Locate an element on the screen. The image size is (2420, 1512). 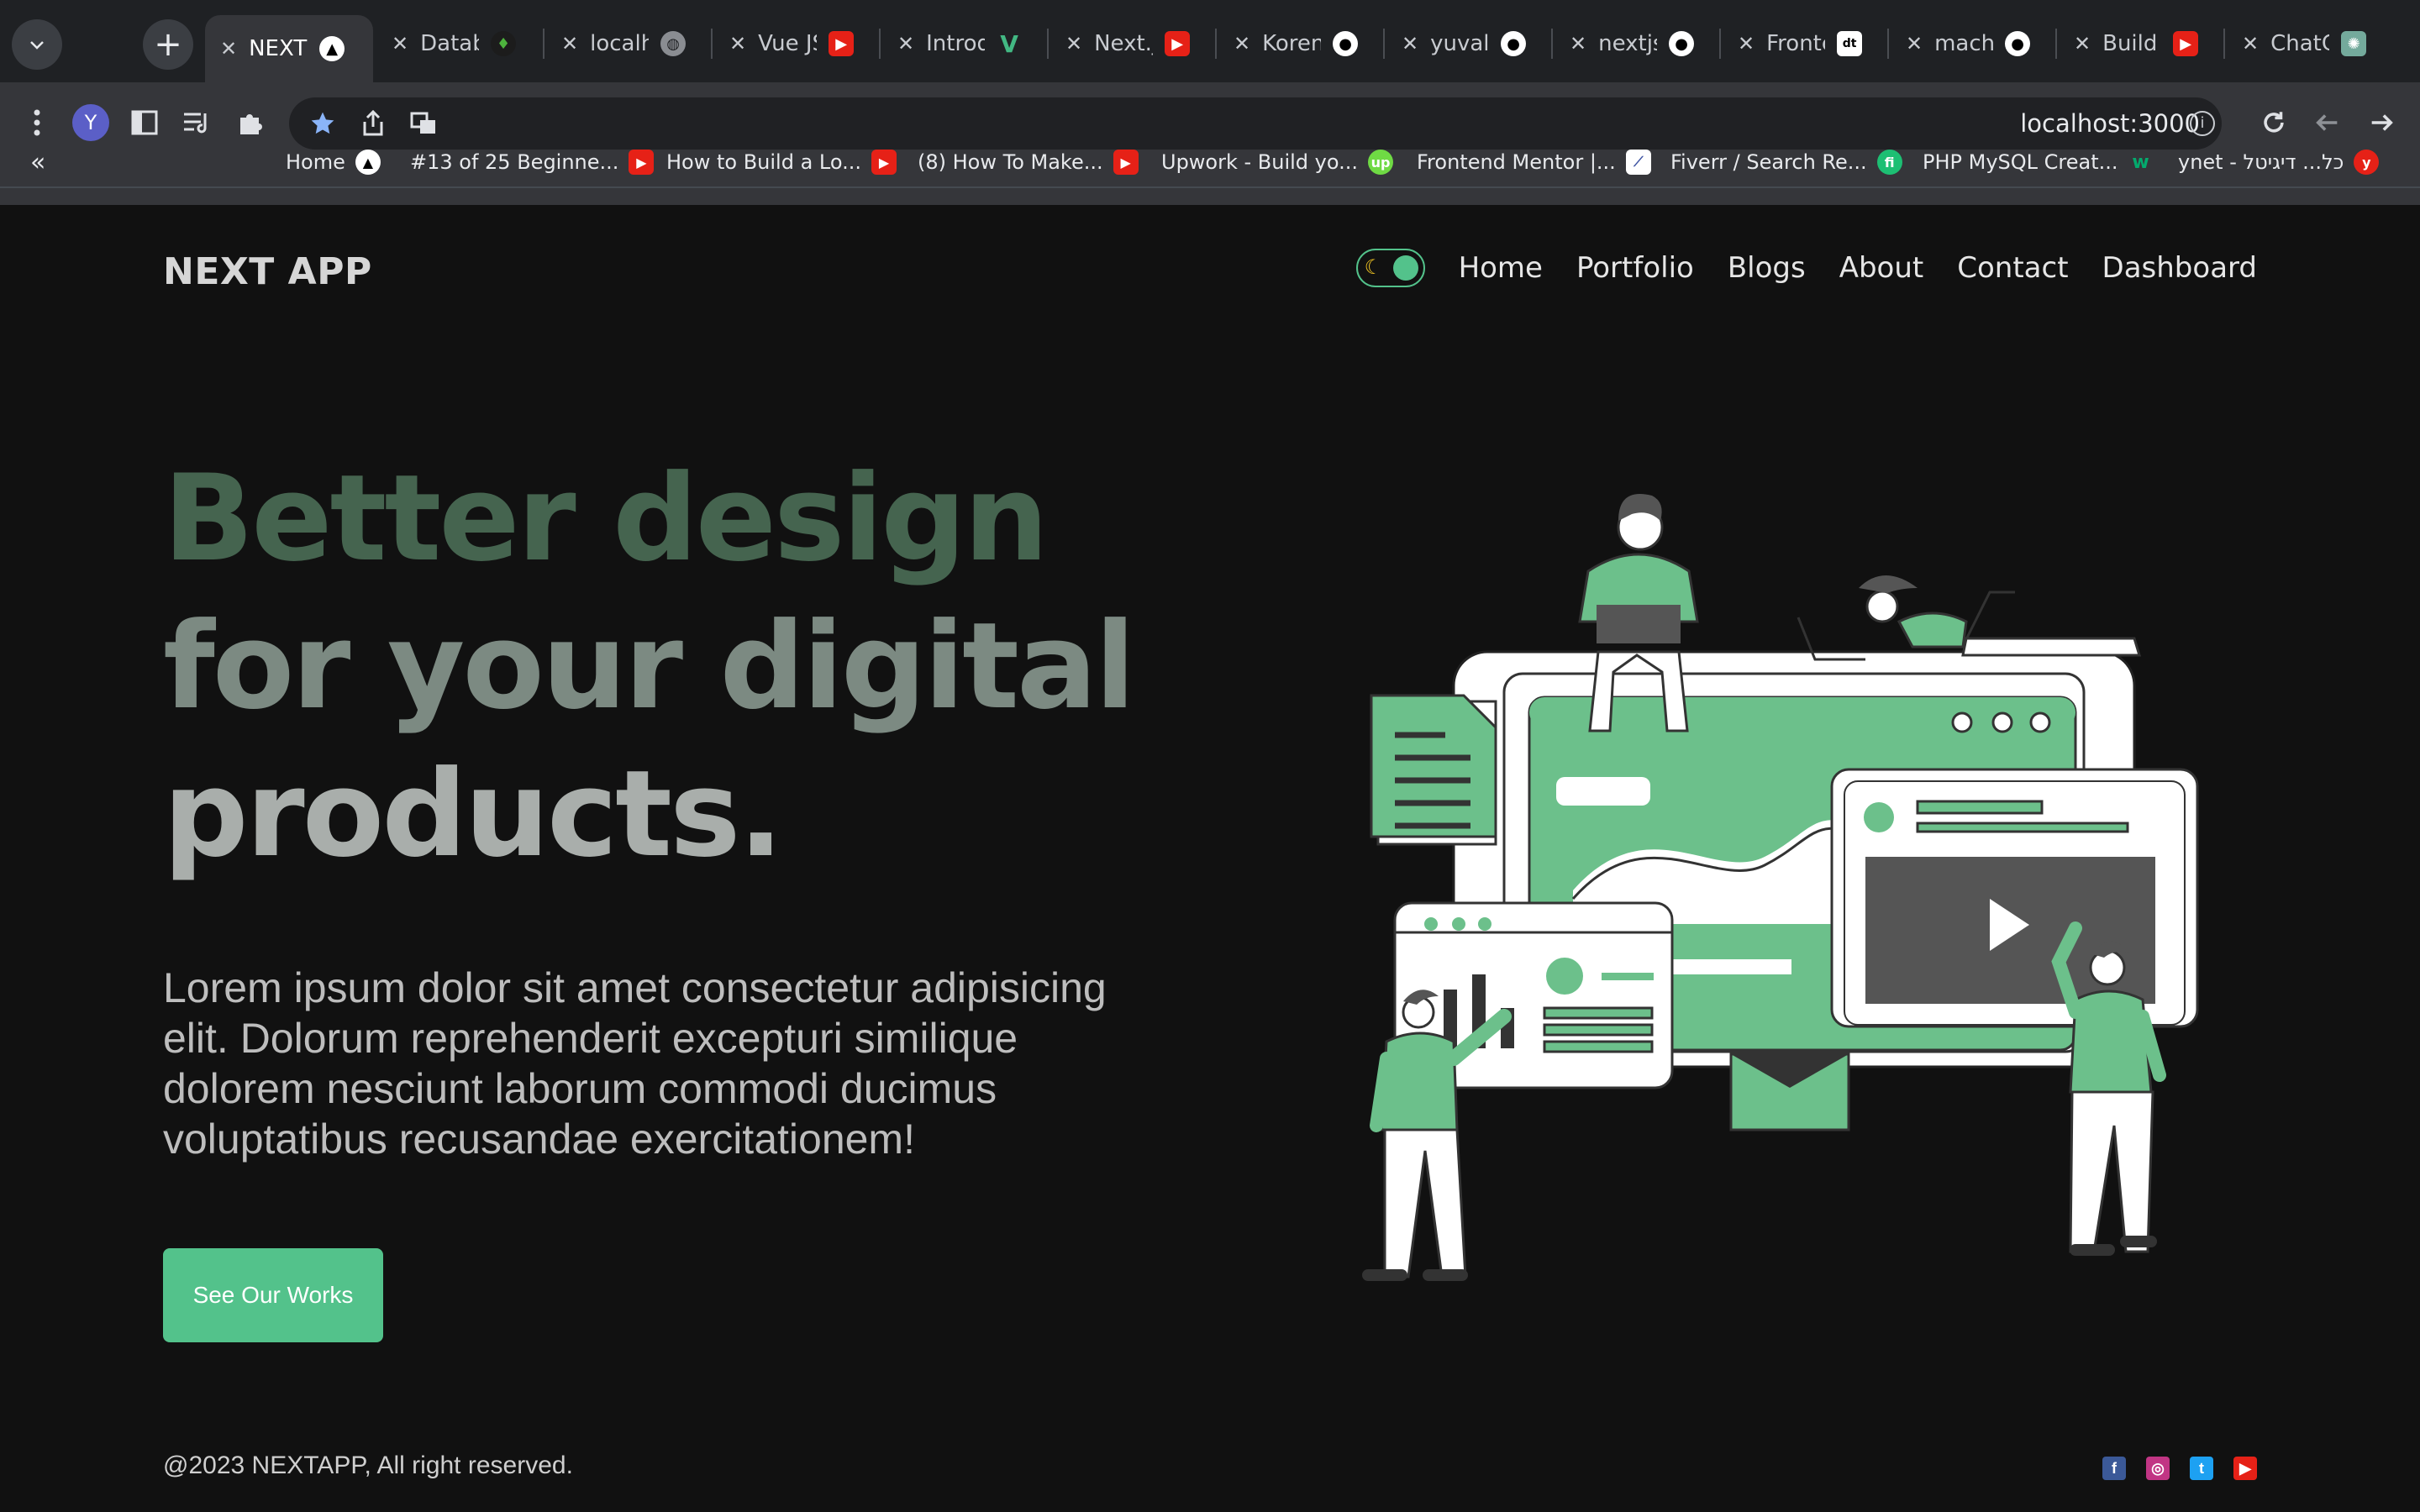
bookmark-item: #13 of 25 Beginne... ▶ is located at coordinates (532, 162).